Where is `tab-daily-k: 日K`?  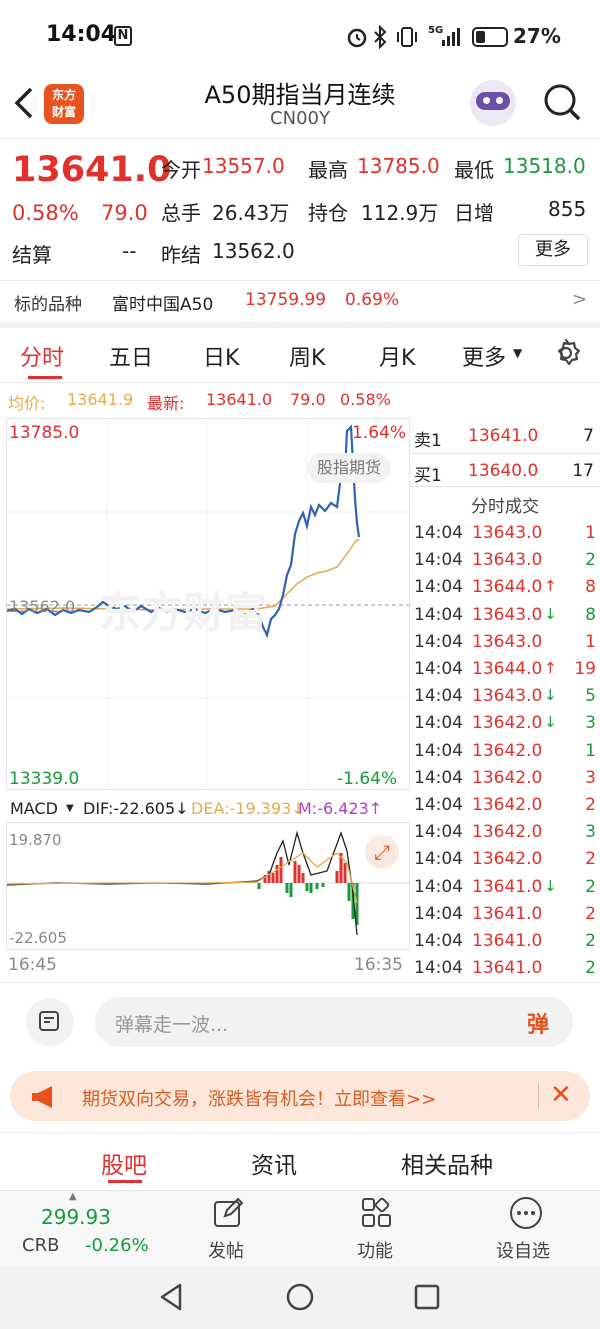 tab-daily-k: 日K is located at coordinates (221, 356).